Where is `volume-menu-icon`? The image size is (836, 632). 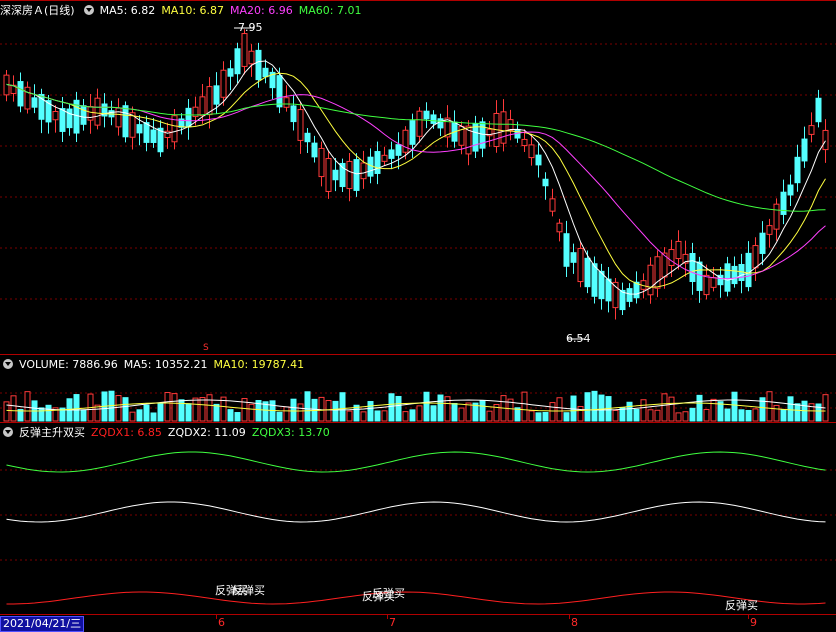
volume-menu-icon is located at coordinates (8, 364).